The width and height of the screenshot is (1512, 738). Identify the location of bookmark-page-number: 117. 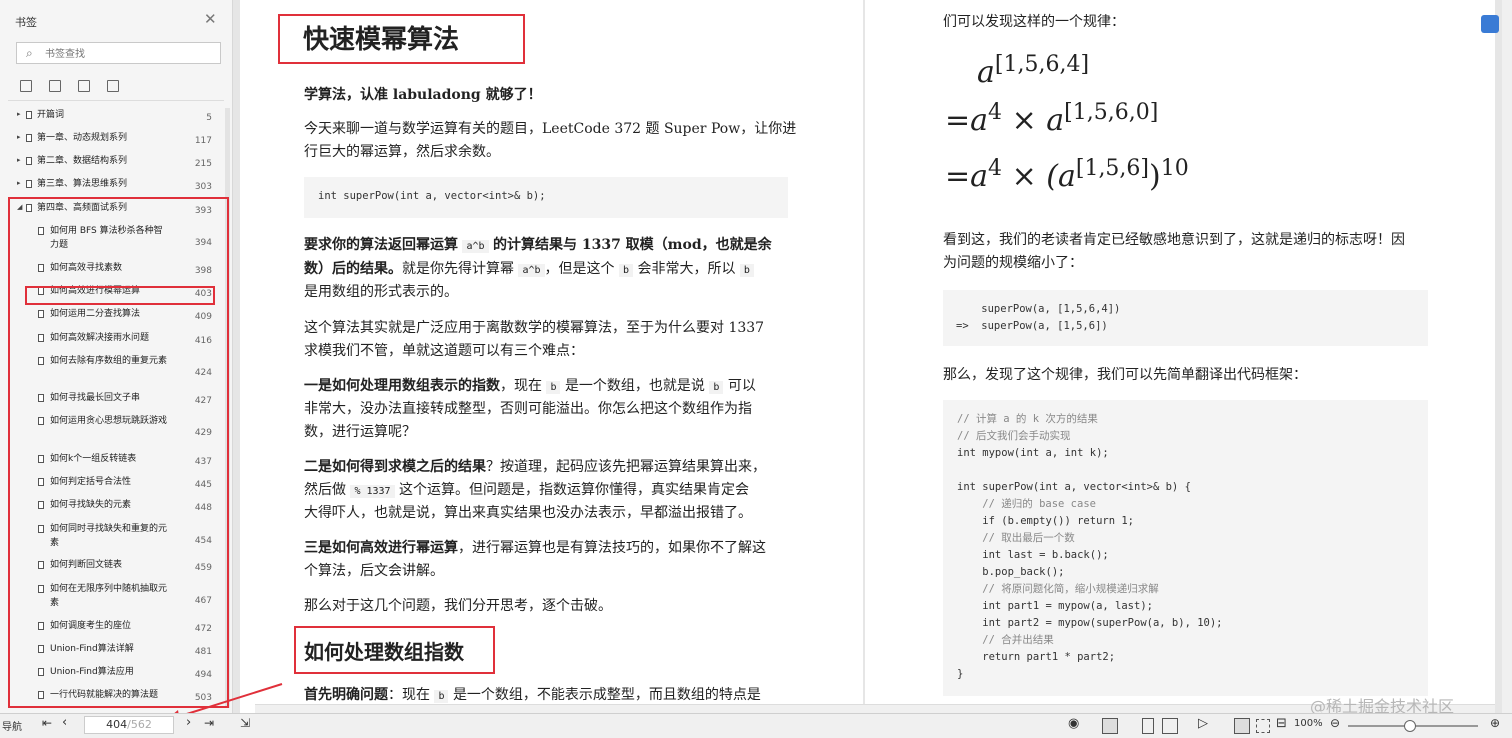
(203, 141).